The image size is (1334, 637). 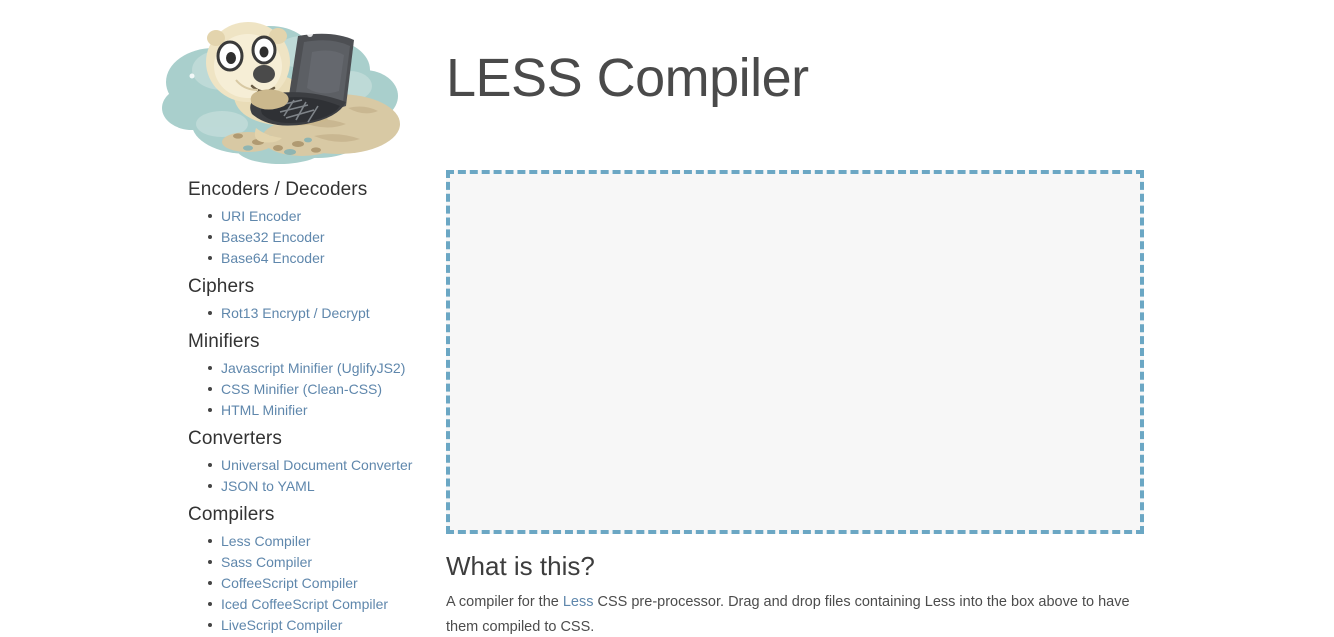 What do you see at coordinates (273, 237) in the screenshot?
I see `sidebar-item-base32-encoder: Base32 Encoder` at bounding box center [273, 237].